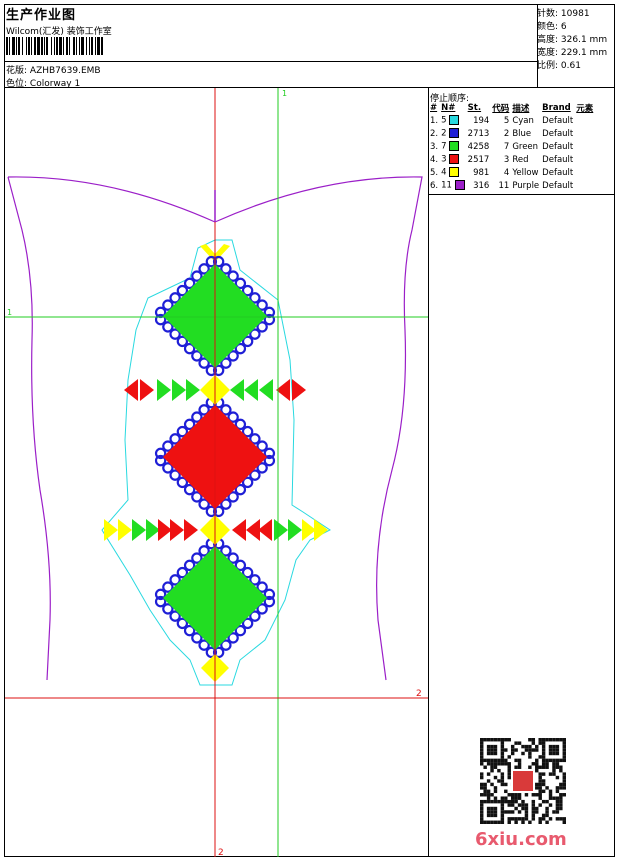  Describe the element at coordinates (521, 839) in the screenshot. I see `watermark: 6xiu.com` at that location.